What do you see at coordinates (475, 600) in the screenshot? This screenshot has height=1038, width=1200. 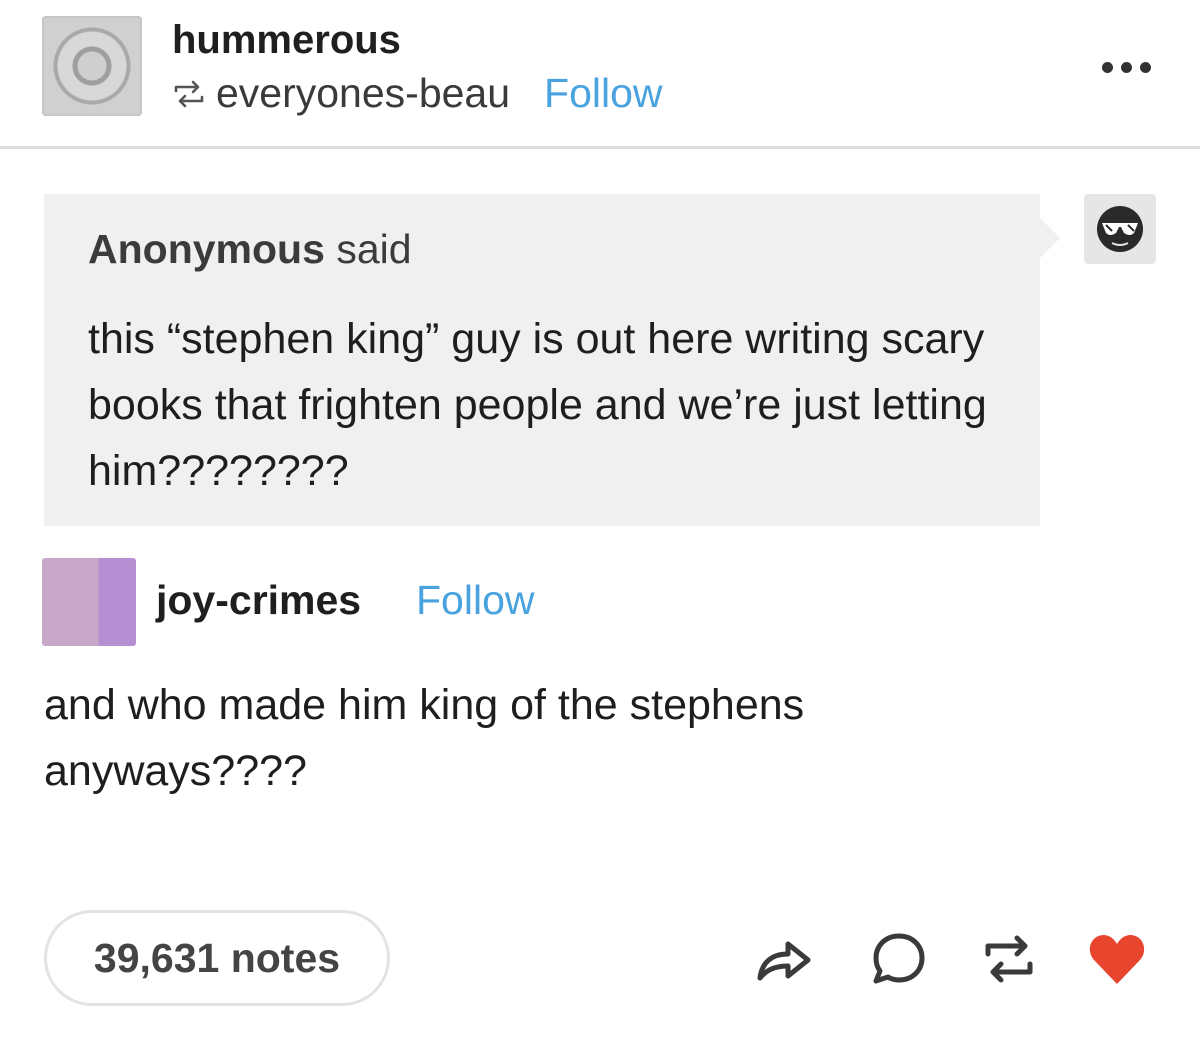 I see `reply-follow-button: Follow` at bounding box center [475, 600].